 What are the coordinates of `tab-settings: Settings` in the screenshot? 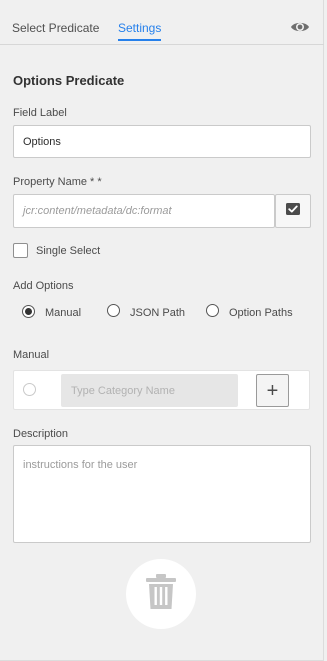 It's located at (140, 31).